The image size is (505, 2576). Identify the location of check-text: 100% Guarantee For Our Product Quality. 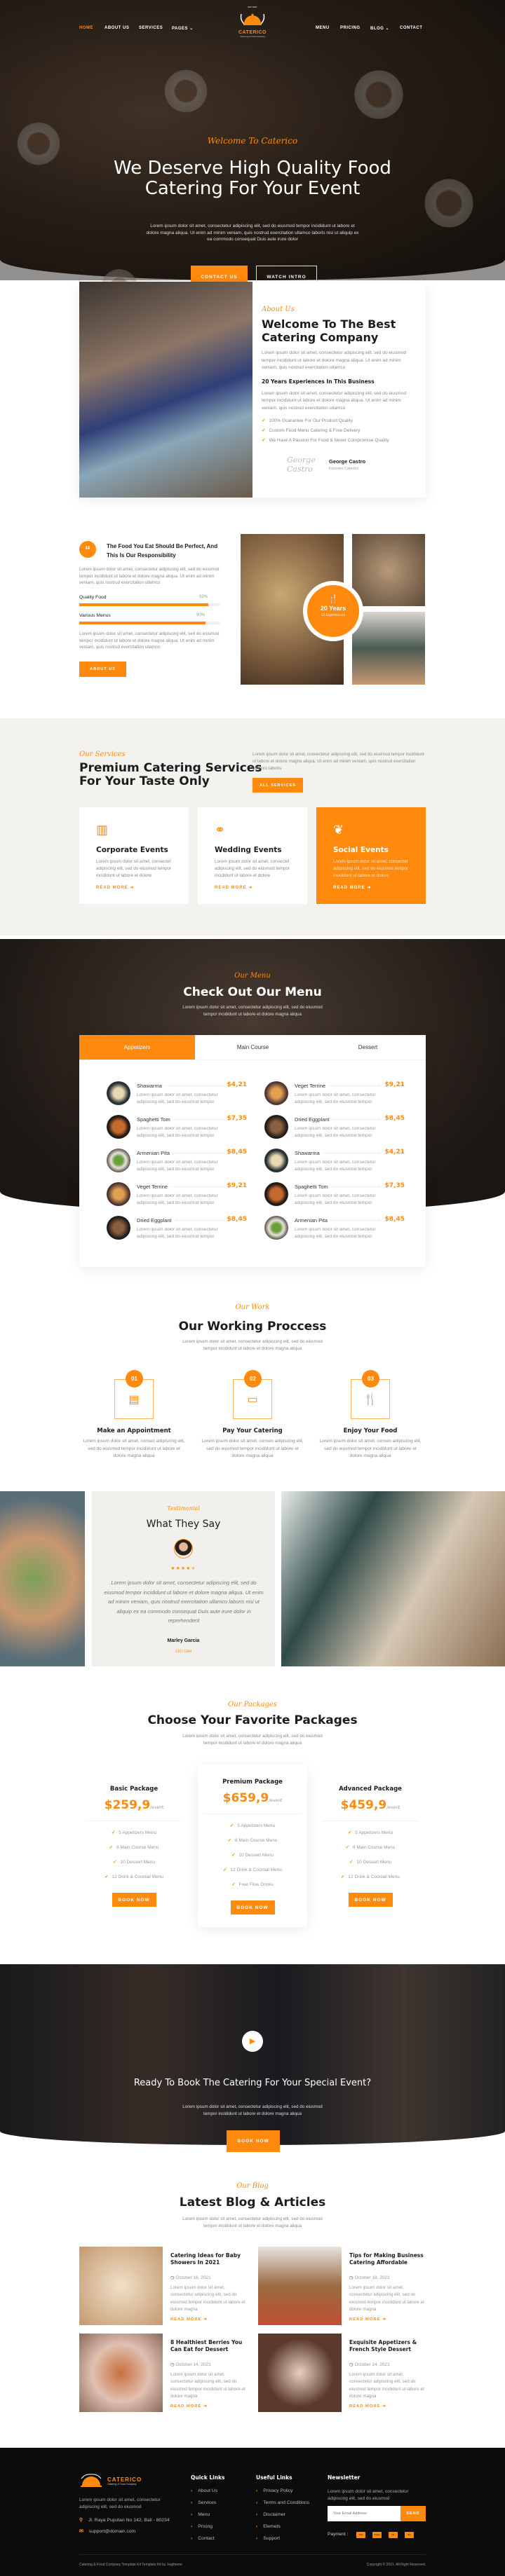
(311, 421).